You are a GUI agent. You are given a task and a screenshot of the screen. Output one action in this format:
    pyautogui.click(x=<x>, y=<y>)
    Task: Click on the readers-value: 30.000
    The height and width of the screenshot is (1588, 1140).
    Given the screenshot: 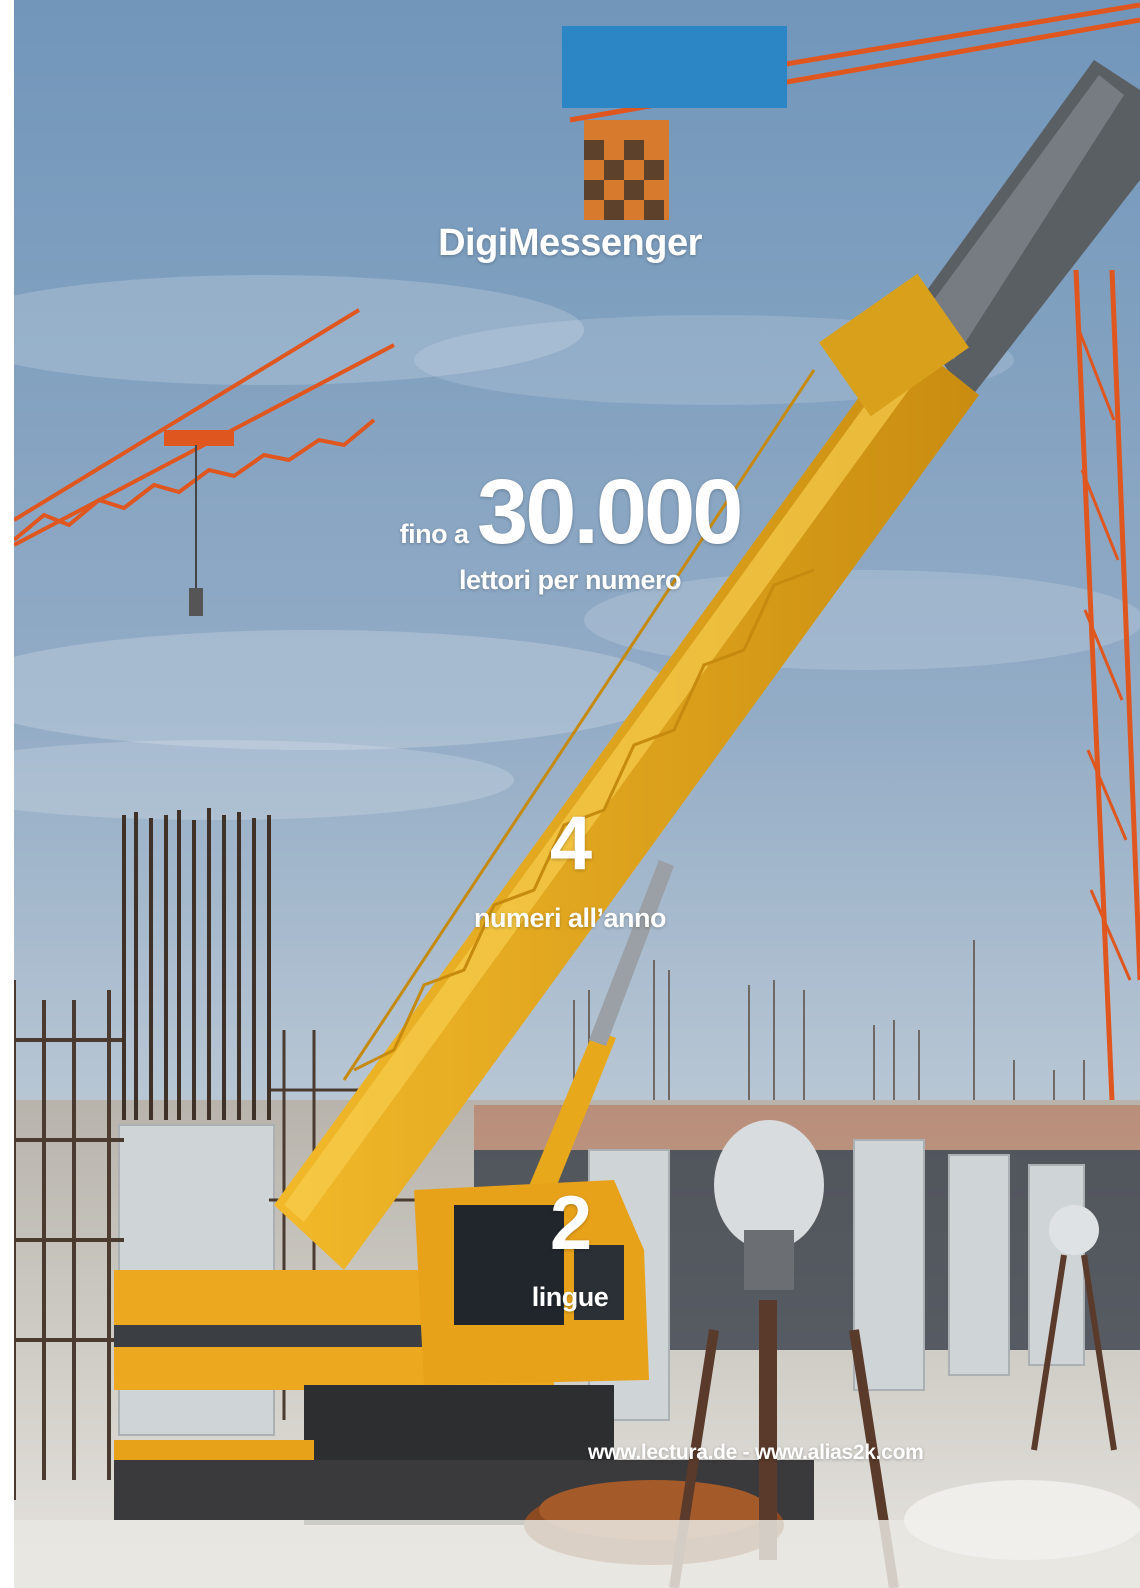 What is the action you would take?
    pyautogui.click(x=610, y=512)
    